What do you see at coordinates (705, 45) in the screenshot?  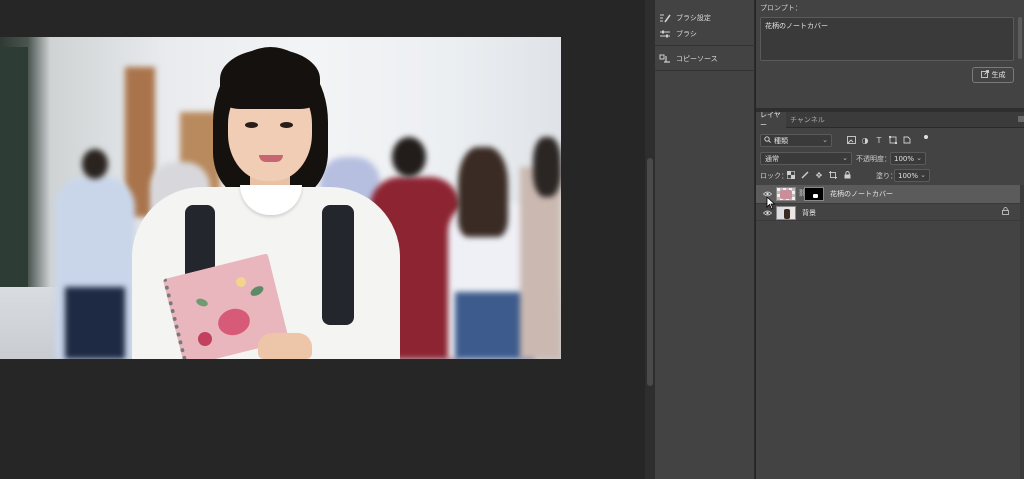 I see `mid-panel-divider` at bounding box center [705, 45].